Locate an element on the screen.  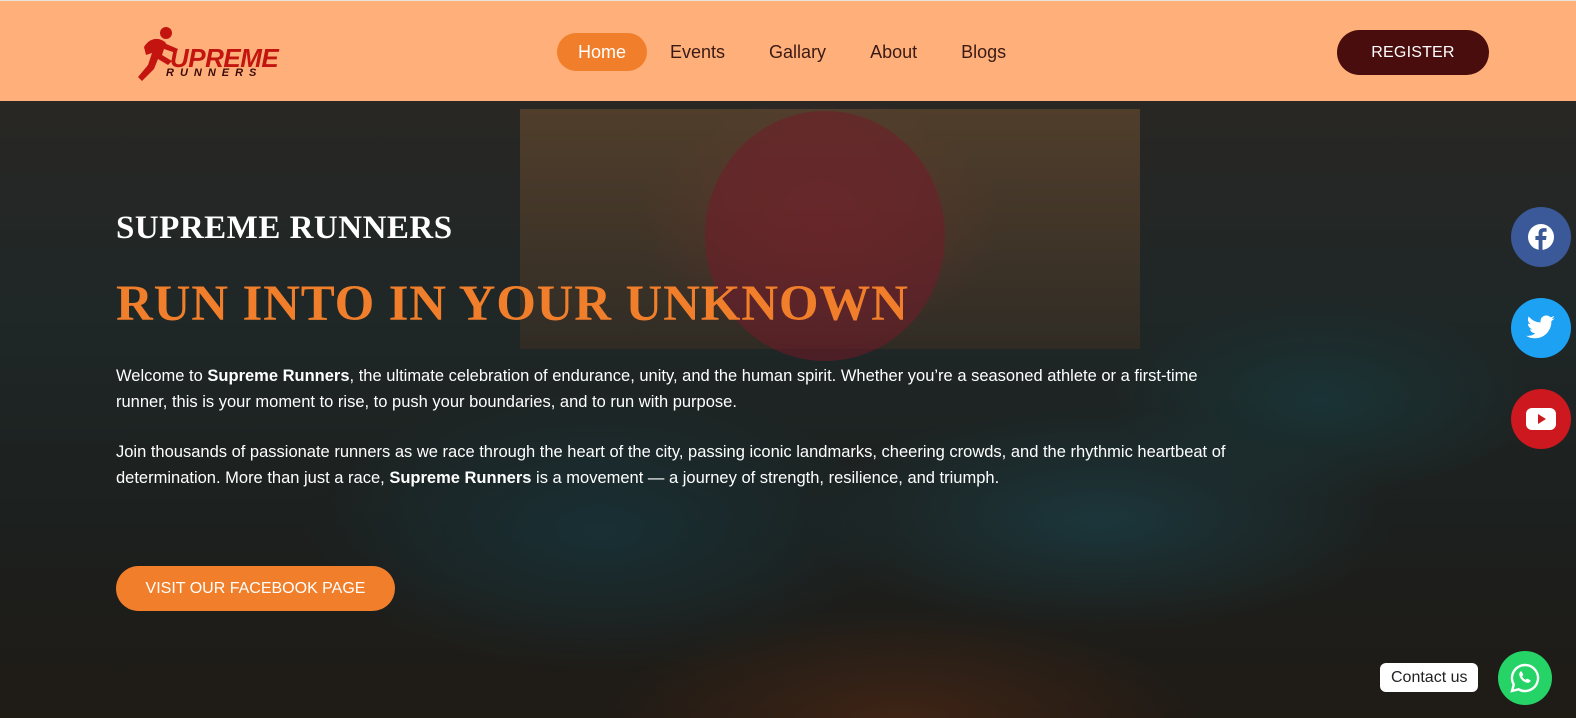
whatsapp-icon is located at coordinates (1525, 678).